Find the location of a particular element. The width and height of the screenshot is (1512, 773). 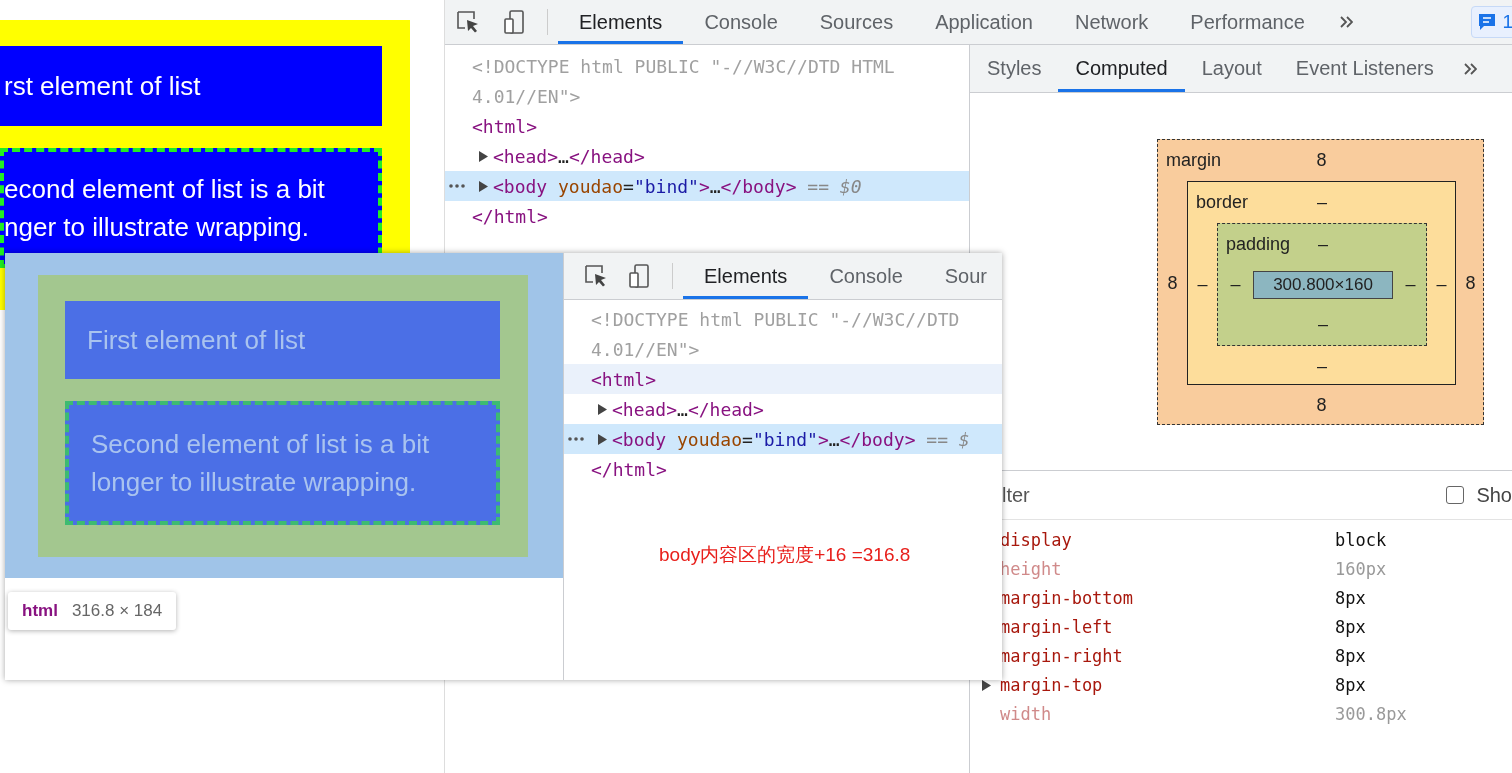

tree-row: <body youdao="bind">…</body> == $0 is located at coordinates (707, 186).